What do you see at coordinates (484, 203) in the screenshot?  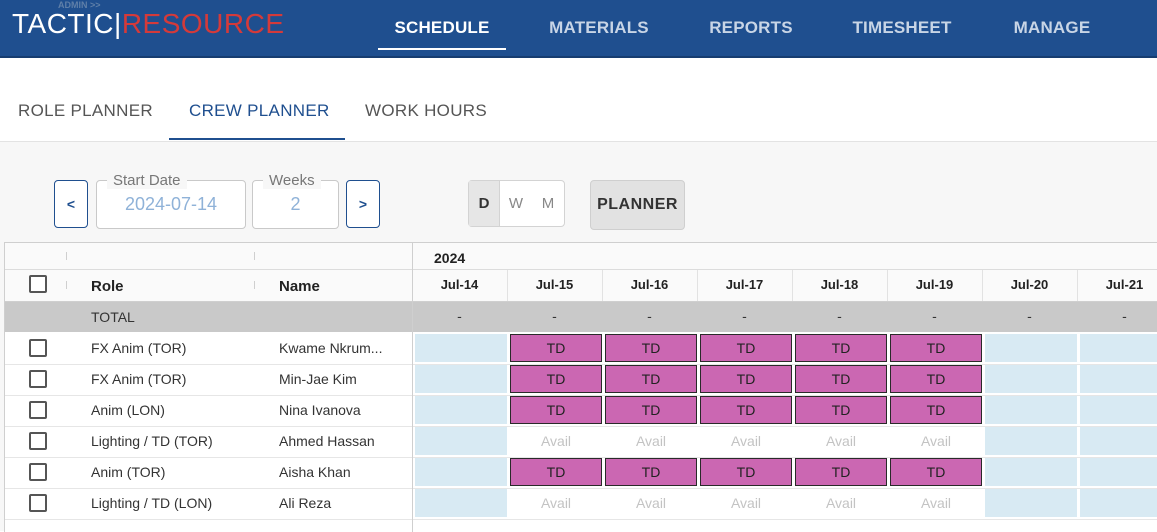 I see `view-mode-day: D` at bounding box center [484, 203].